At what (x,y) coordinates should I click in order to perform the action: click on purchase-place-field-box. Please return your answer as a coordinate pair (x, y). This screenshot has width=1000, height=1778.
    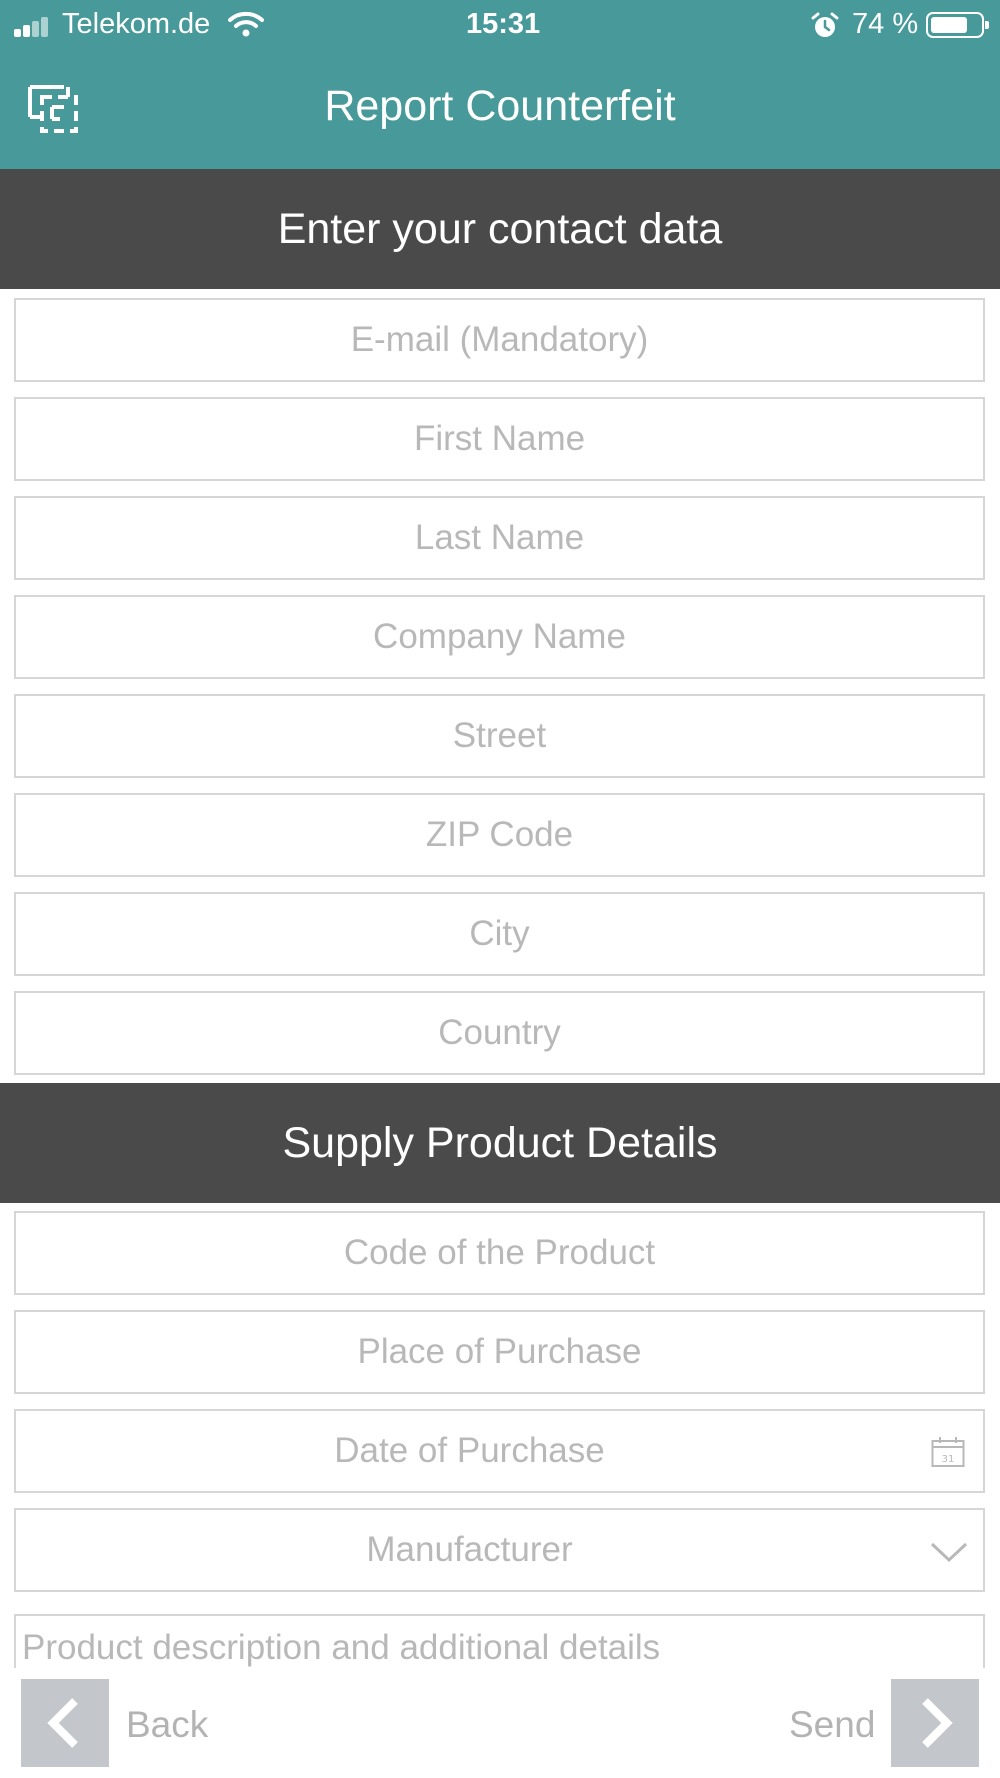
    Looking at the image, I should click on (499, 1352).